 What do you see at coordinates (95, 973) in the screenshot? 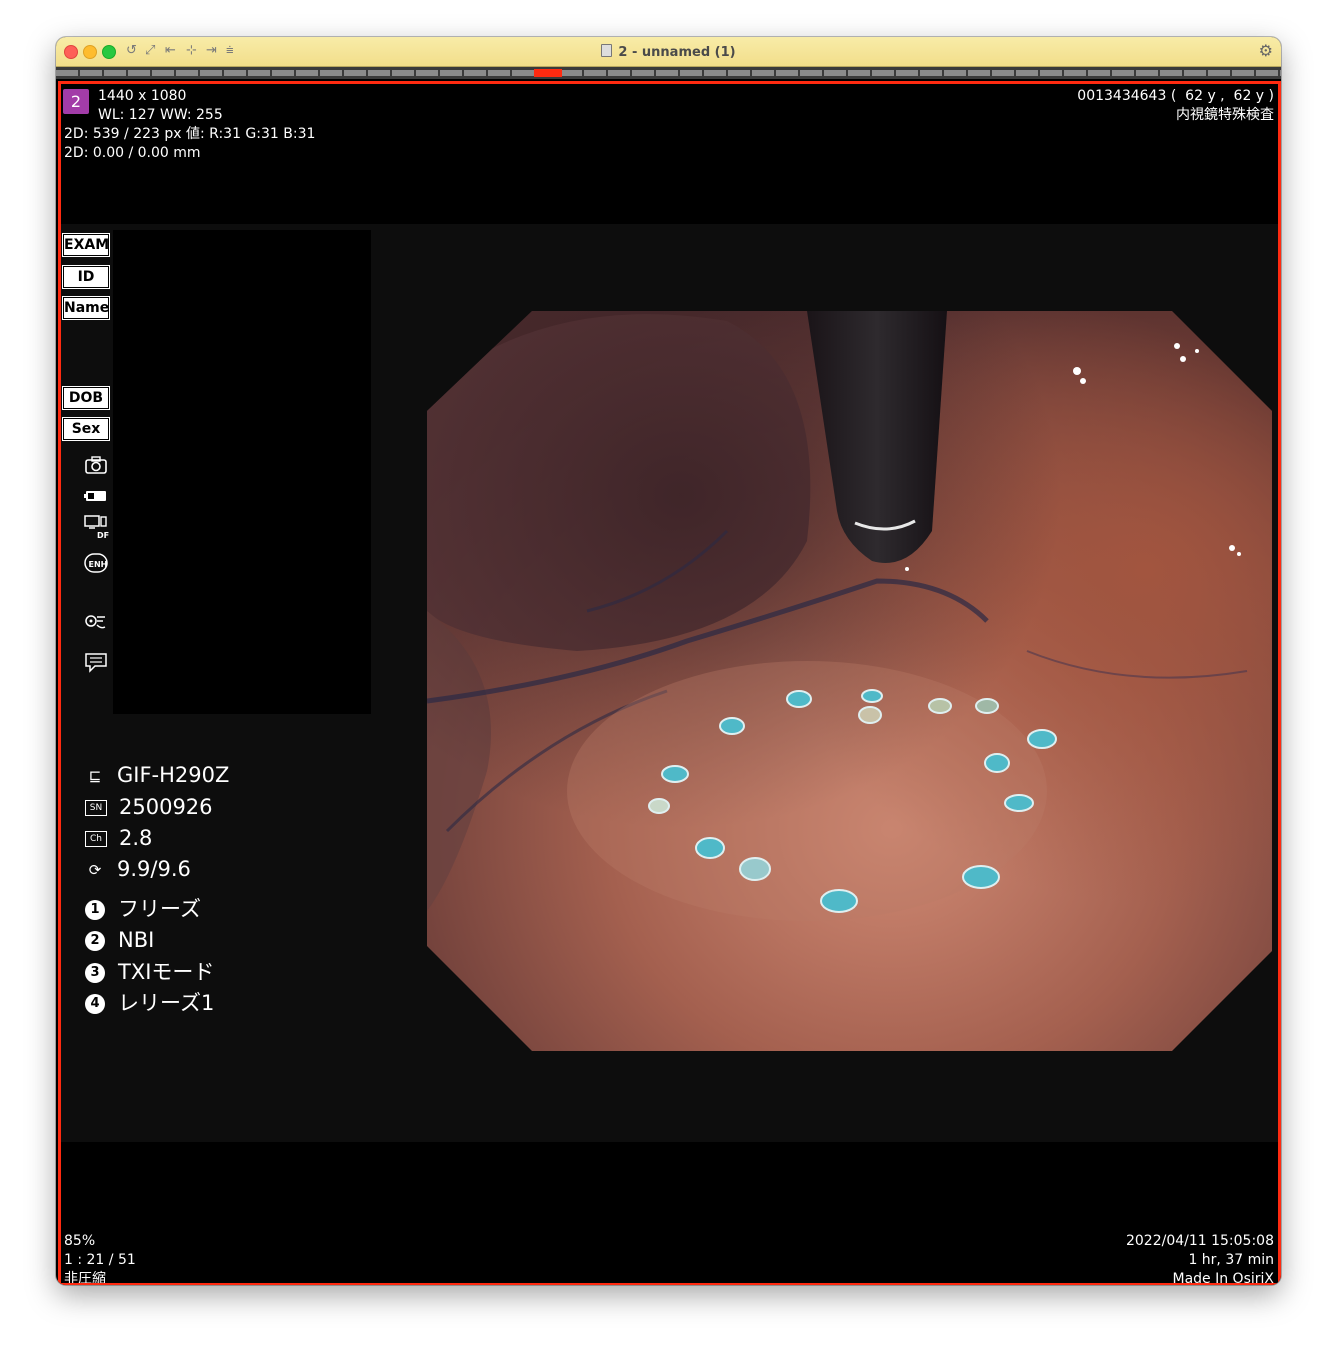
I see `mode-number-3: 3` at bounding box center [95, 973].